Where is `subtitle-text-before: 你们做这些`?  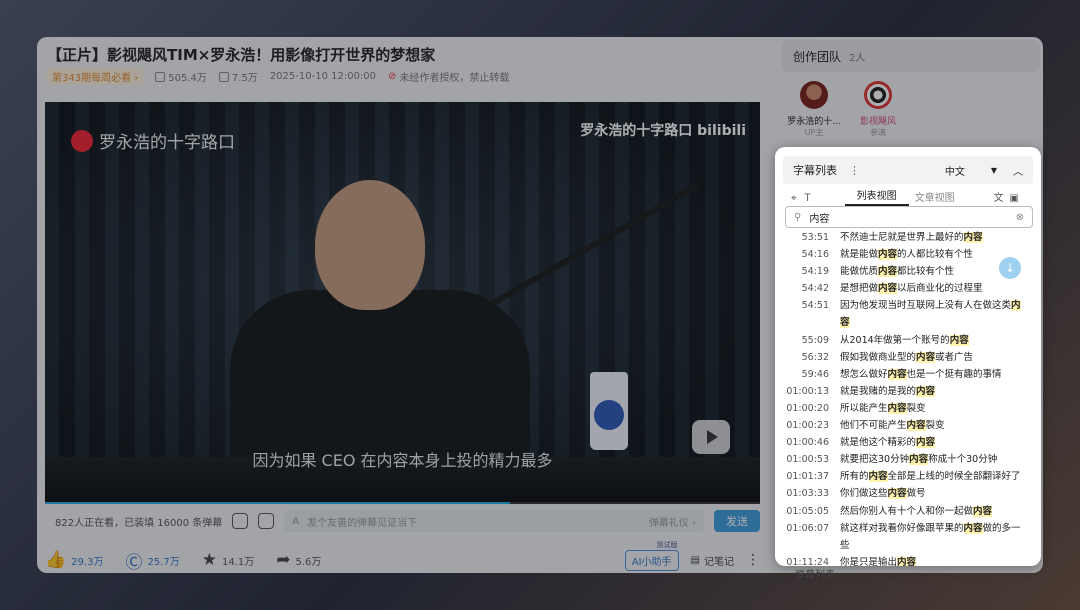 subtitle-text-before: 你们做这些 is located at coordinates (864, 494).